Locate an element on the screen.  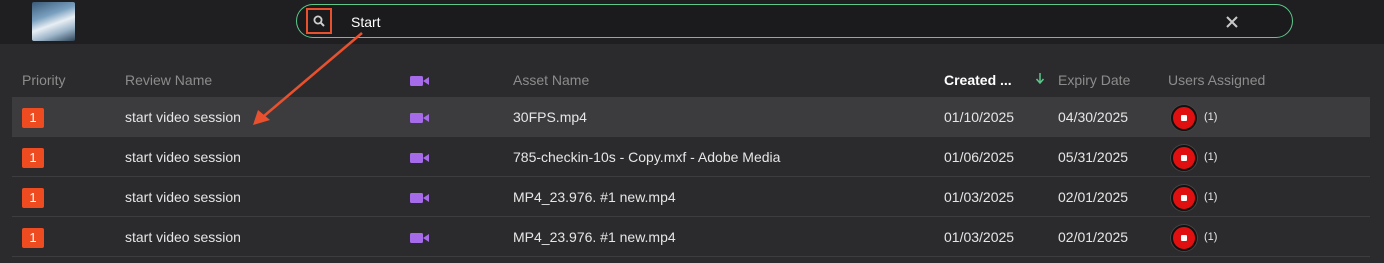
thumbnail-image is located at coordinates (53, 21).